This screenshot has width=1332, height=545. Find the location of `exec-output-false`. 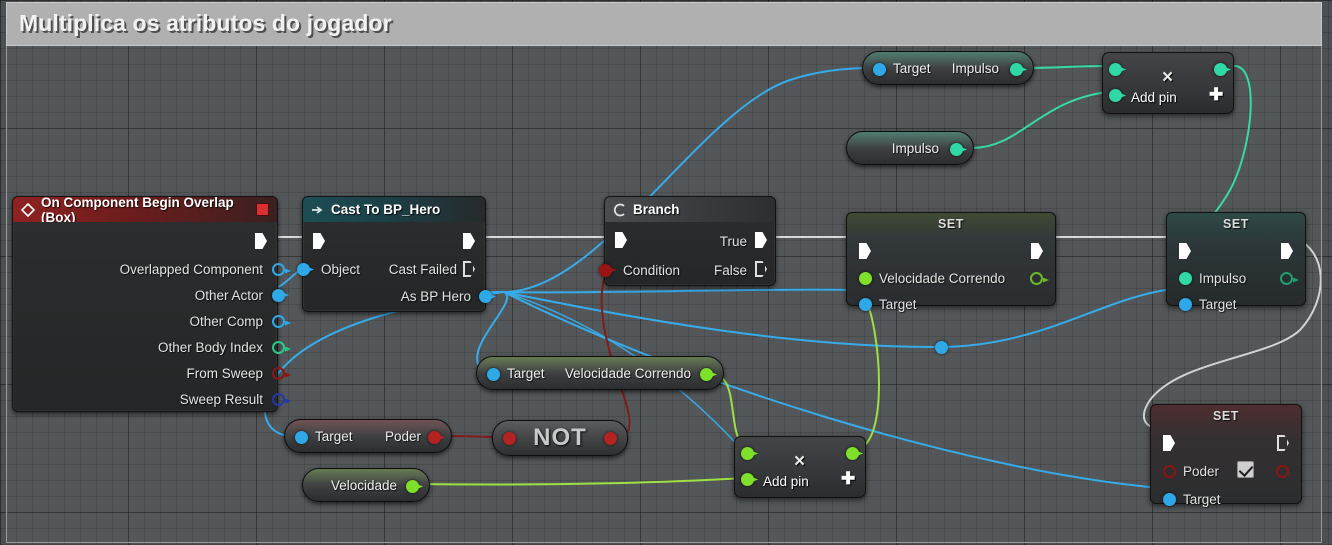

exec-output-false is located at coordinates (761, 269).